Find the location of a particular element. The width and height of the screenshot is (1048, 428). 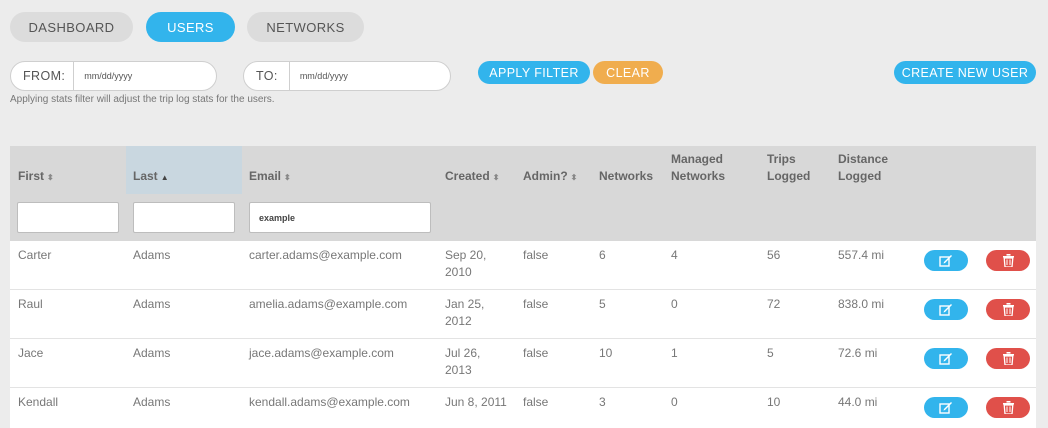

header-admin: Admin? ⬍ is located at coordinates (550, 177).